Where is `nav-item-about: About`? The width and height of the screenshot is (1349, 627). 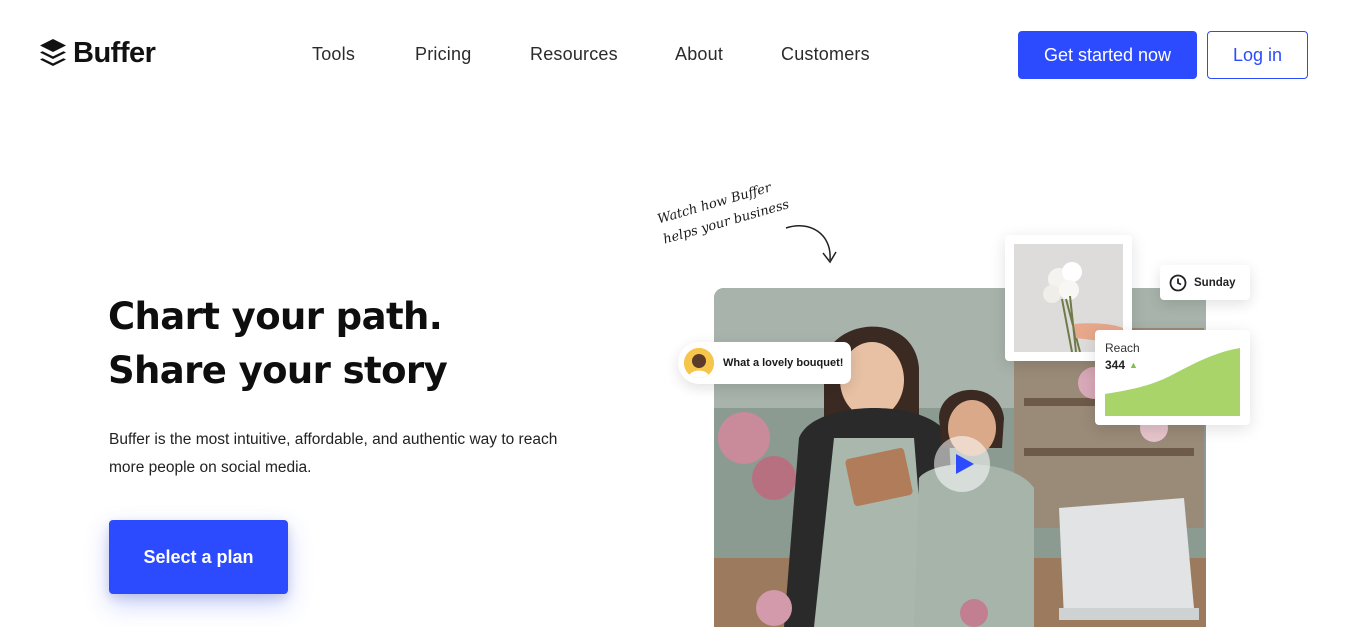 nav-item-about: About is located at coordinates (699, 54).